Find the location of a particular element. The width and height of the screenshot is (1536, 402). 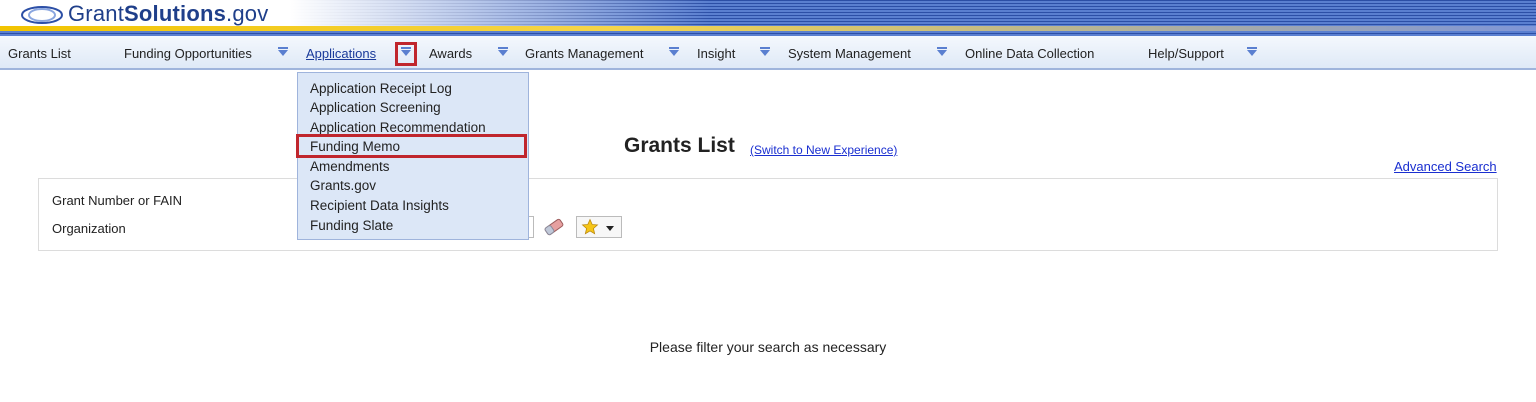

menu-item-grants-gov: Grants.gov is located at coordinates (343, 185).